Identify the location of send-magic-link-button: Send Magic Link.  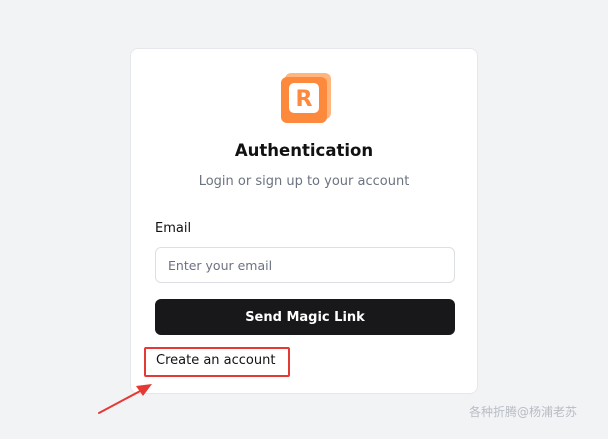
(305, 317).